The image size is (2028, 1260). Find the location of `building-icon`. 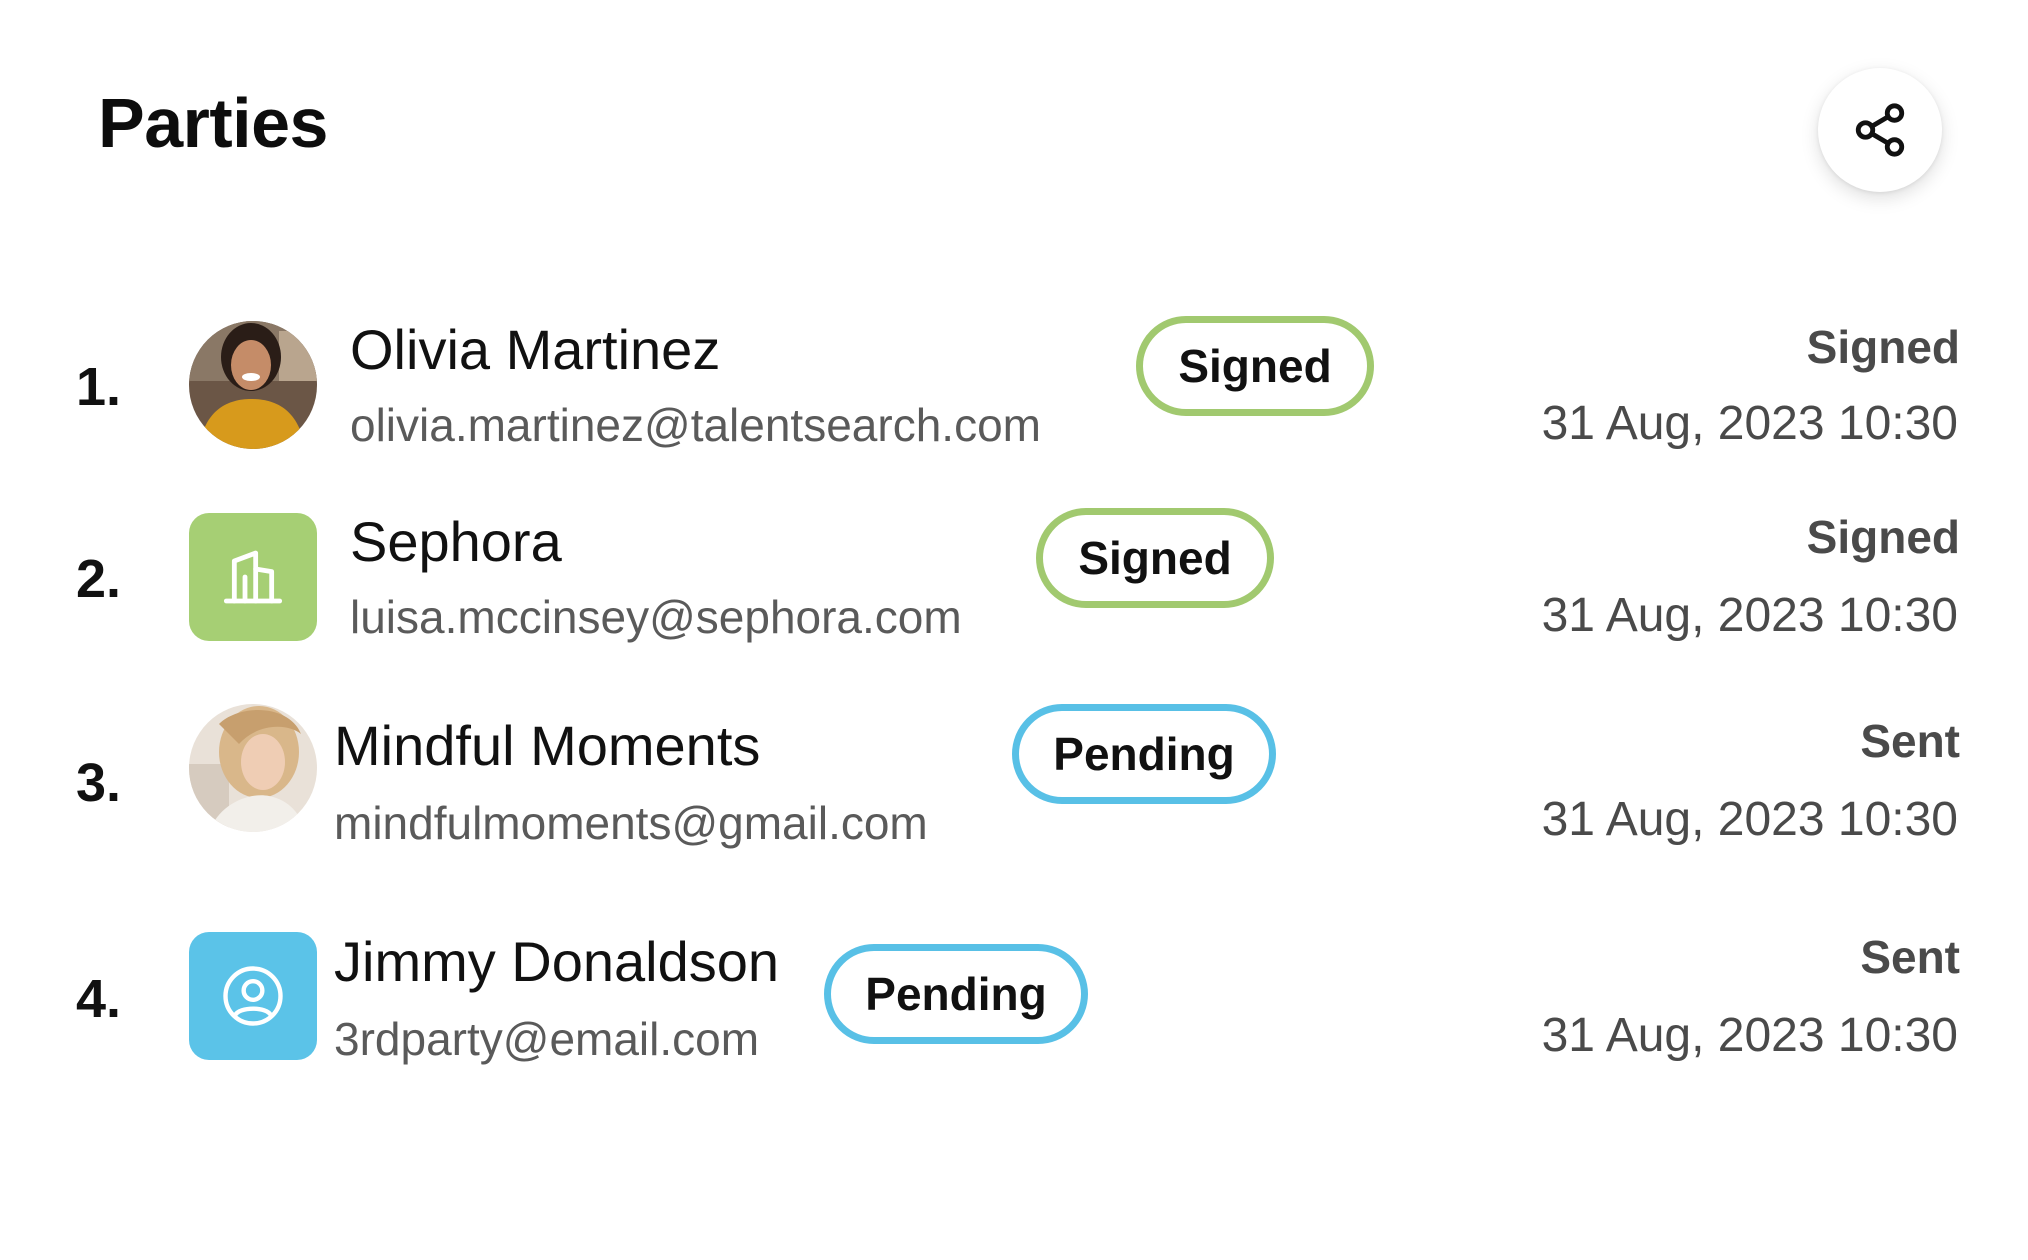

building-icon is located at coordinates (253, 577).